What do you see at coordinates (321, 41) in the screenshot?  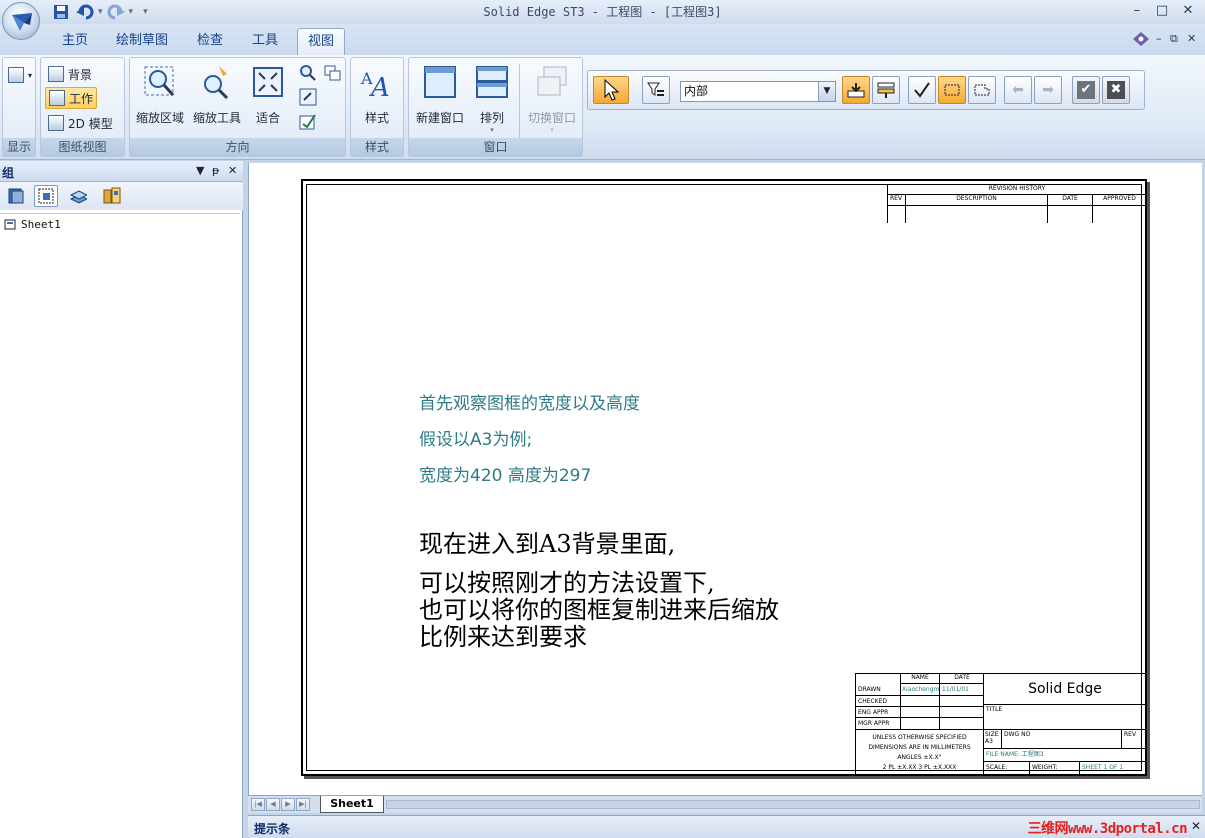 I see `tab-view: 视图` at bounding box center [321, 41].